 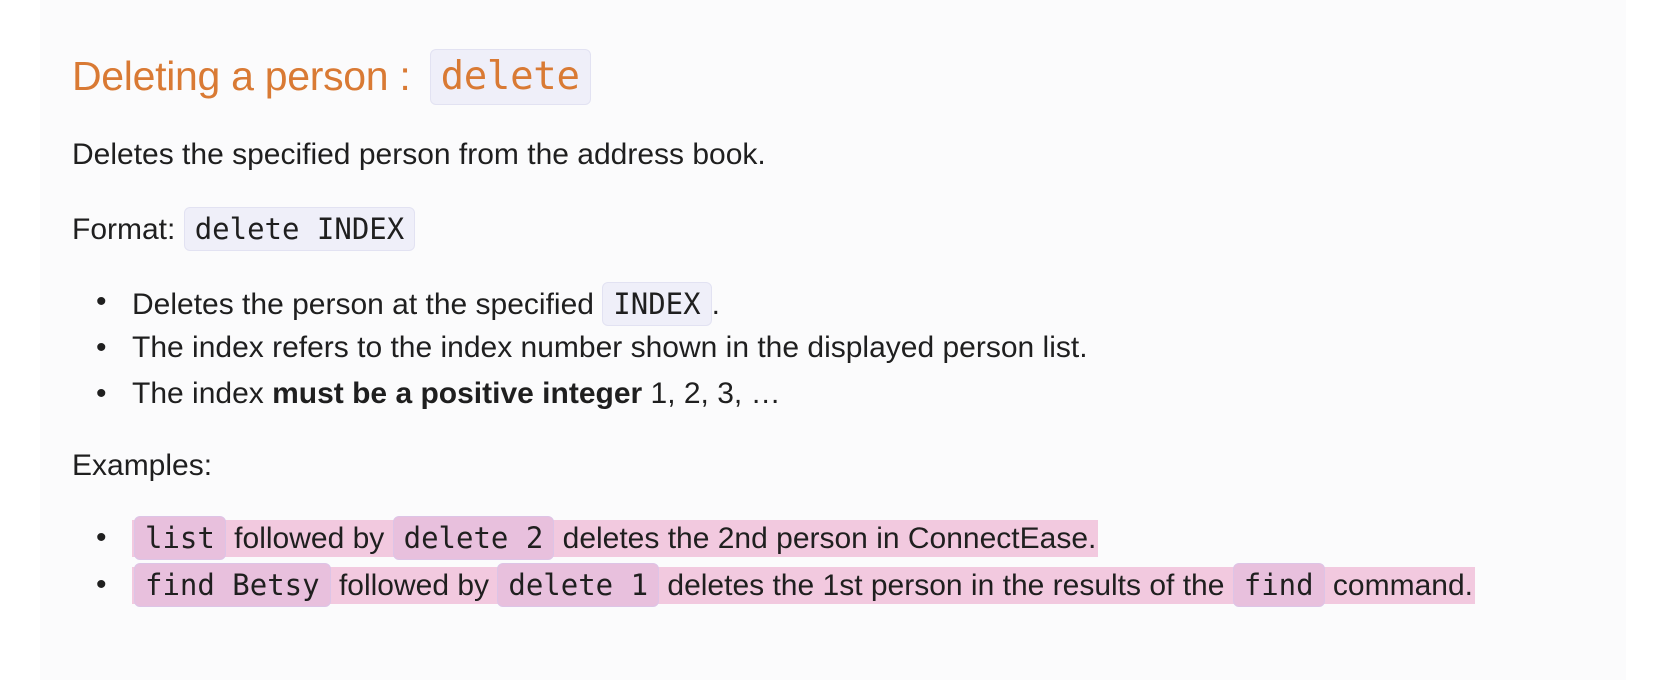 What do you see at coordinates (510, 77) in the screenshot?
I see `heading-command-code: delete` at bounding box center [510, 77].